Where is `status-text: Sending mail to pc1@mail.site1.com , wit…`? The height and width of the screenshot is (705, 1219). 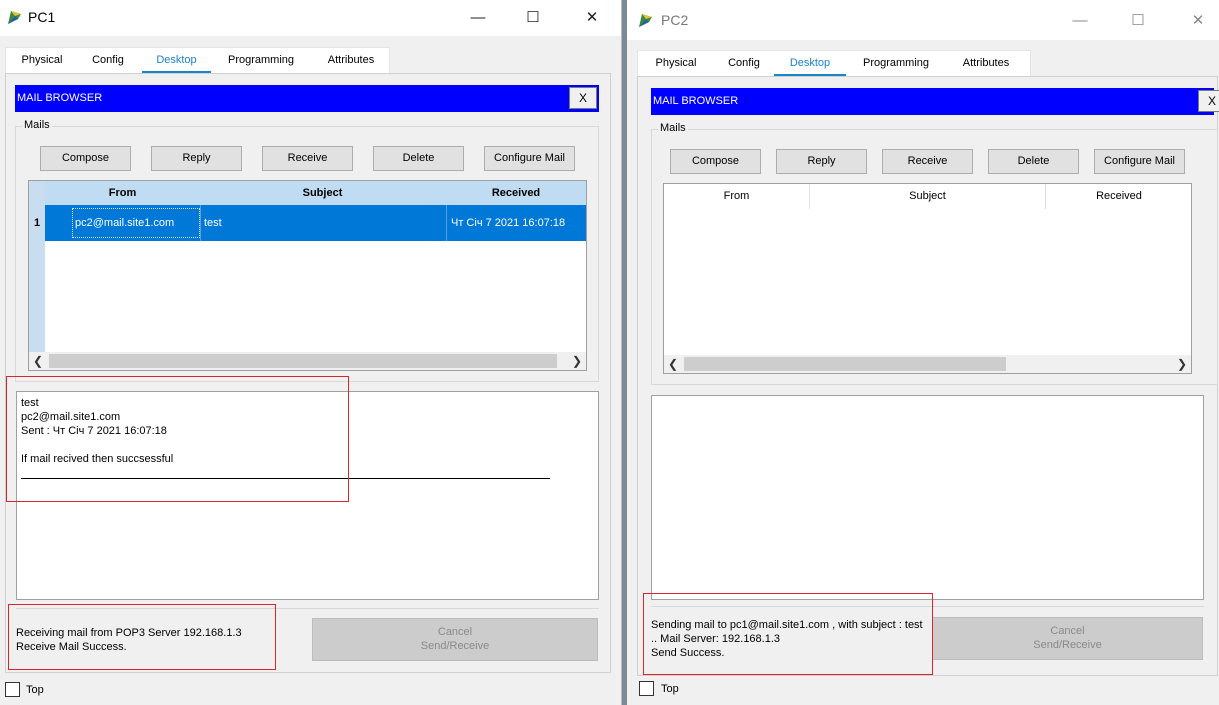
status-text: Sending mail to pc1@mail.site1.com , wit… is located at coordinates (787, 639).